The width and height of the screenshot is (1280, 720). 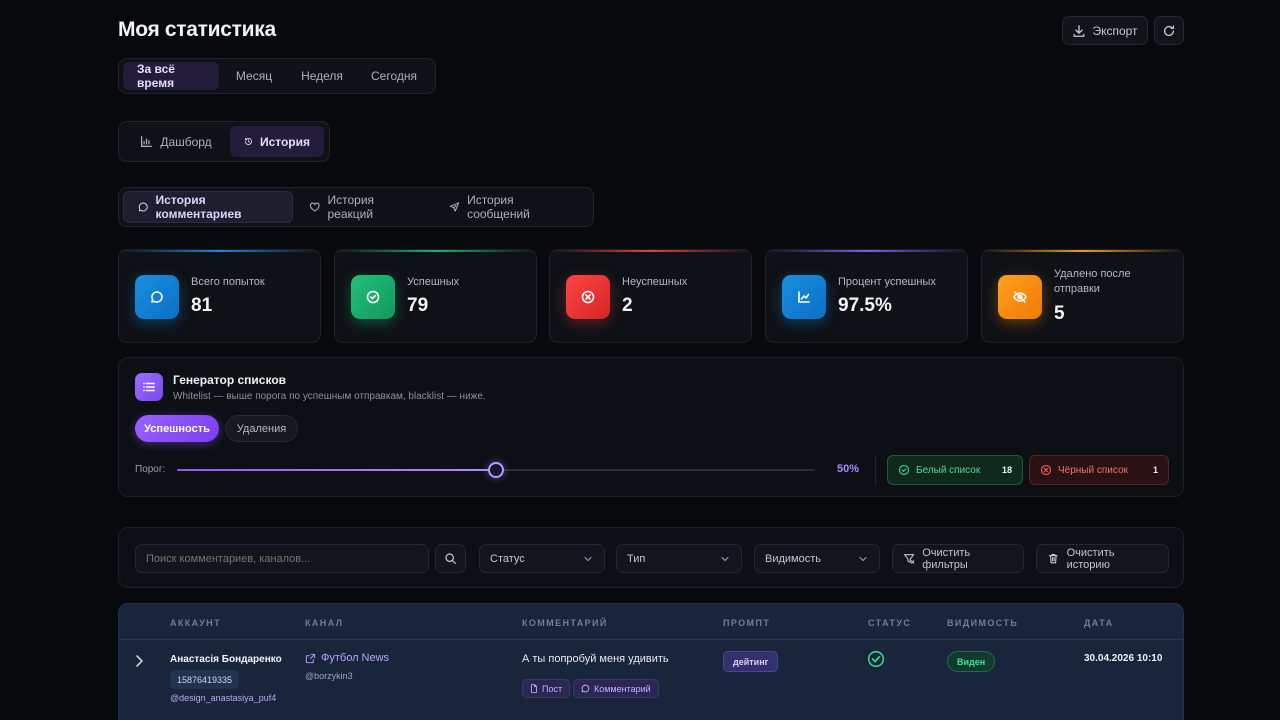 I want to click on search-button, so click(x=450, y=558).